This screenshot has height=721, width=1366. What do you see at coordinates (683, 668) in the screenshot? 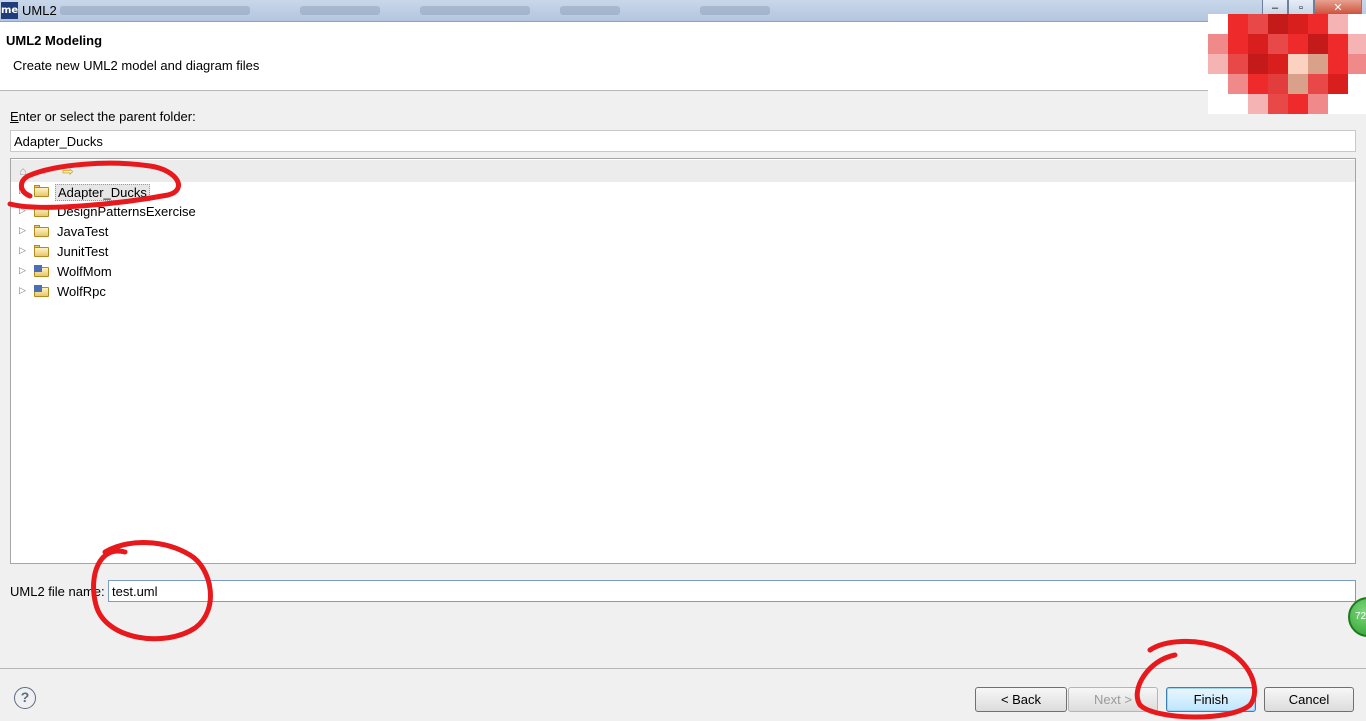
I see `footer-divider` at bounding box center [683, 668].